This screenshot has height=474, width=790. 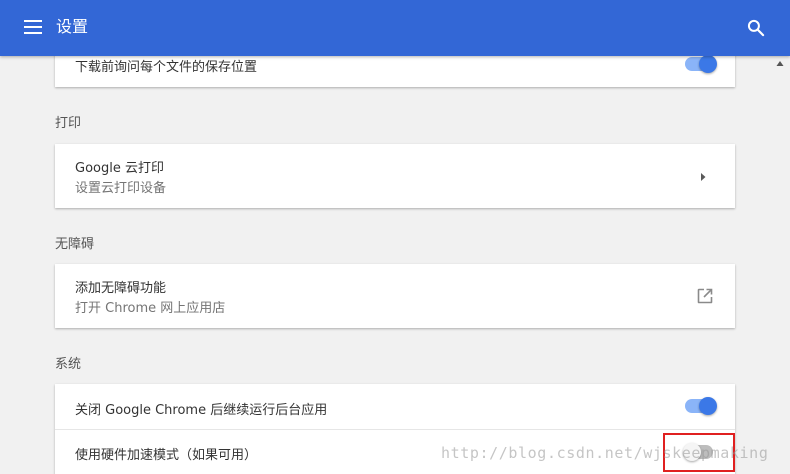 I want to click on background-apps-toggle, so click(x=700, y=406).